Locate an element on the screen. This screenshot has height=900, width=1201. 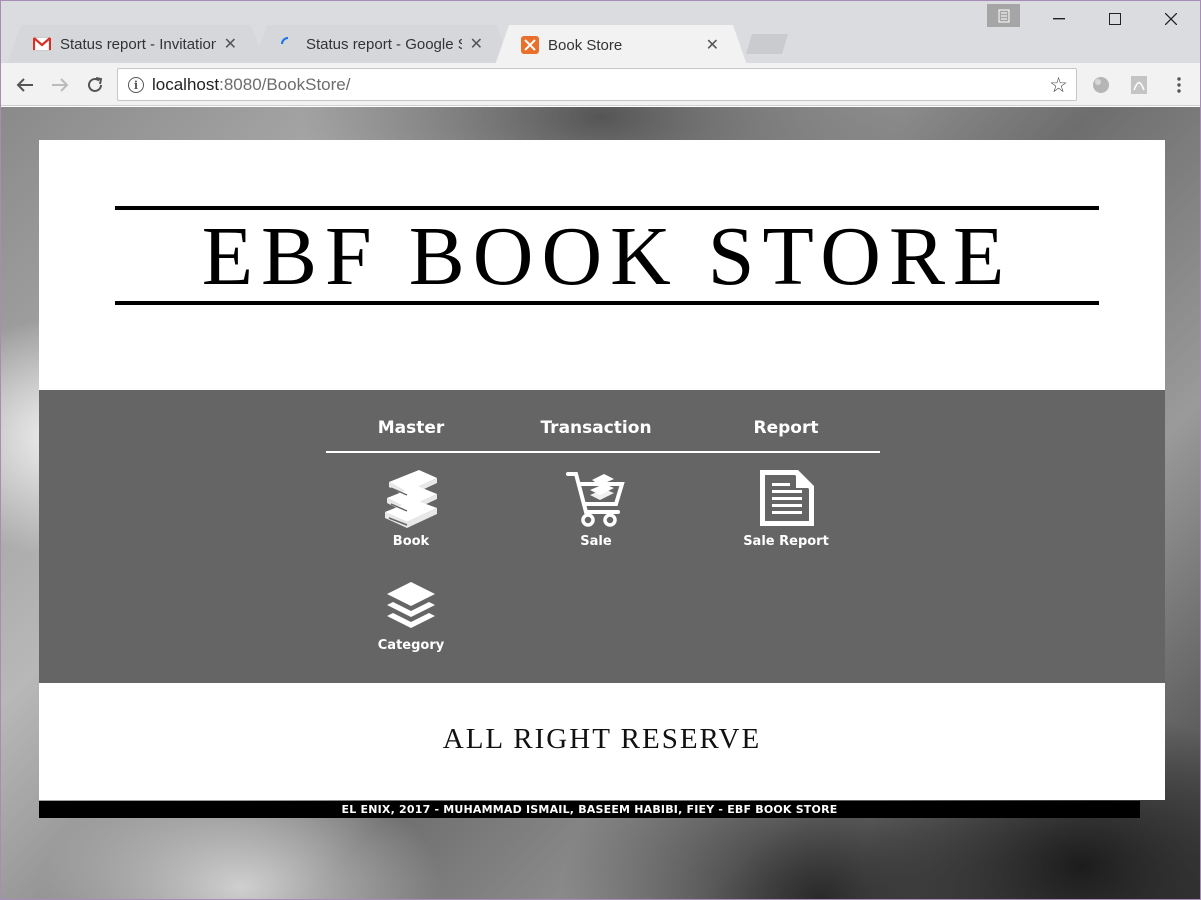
gmail-icon is located at coordinates (42, 44).